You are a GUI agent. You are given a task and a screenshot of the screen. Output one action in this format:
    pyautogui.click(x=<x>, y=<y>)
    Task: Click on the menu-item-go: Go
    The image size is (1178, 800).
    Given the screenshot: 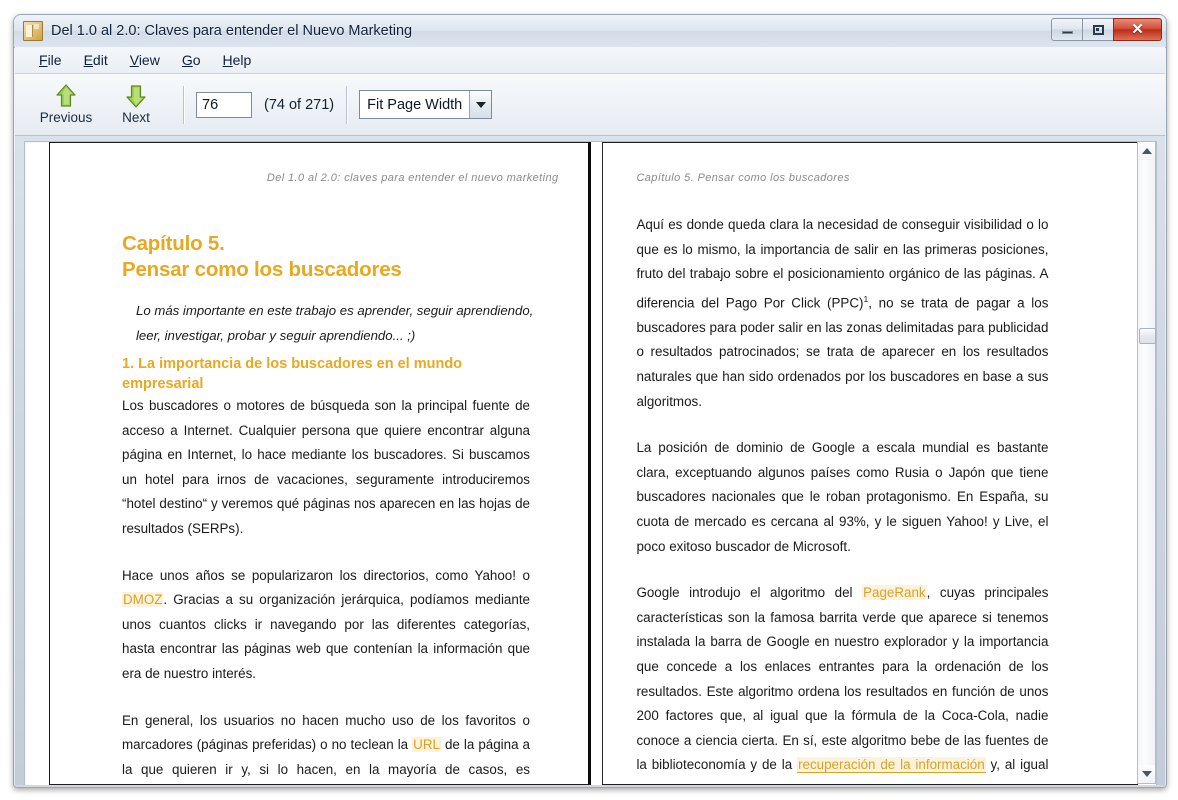 What is the action you would take?
    pyautogui.click(x=191, y=60)
    